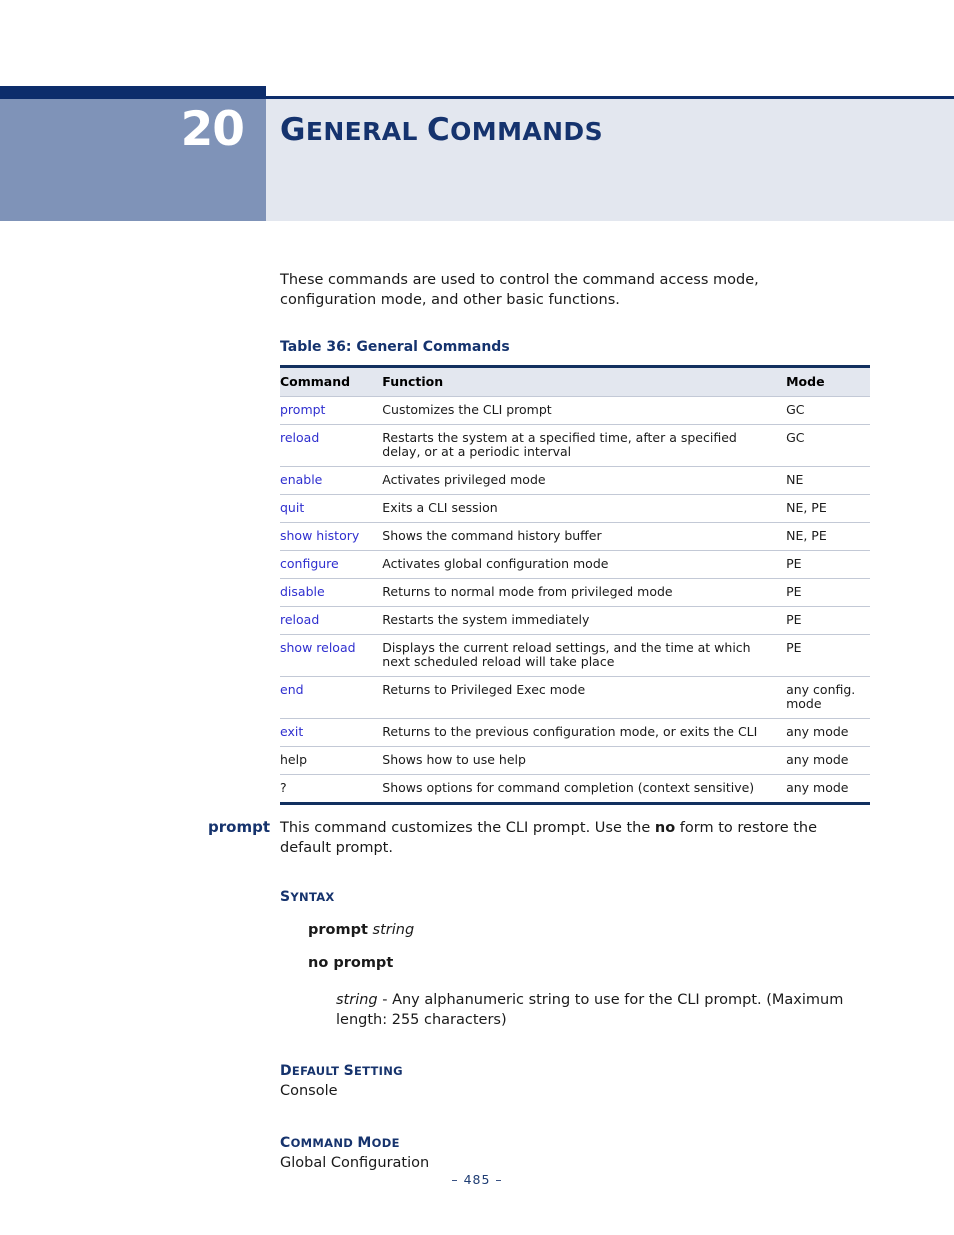 The width and height of the screenshot is (954, 1235). I want to click on chapter-title-word1-cap: G, so click(293, 130).